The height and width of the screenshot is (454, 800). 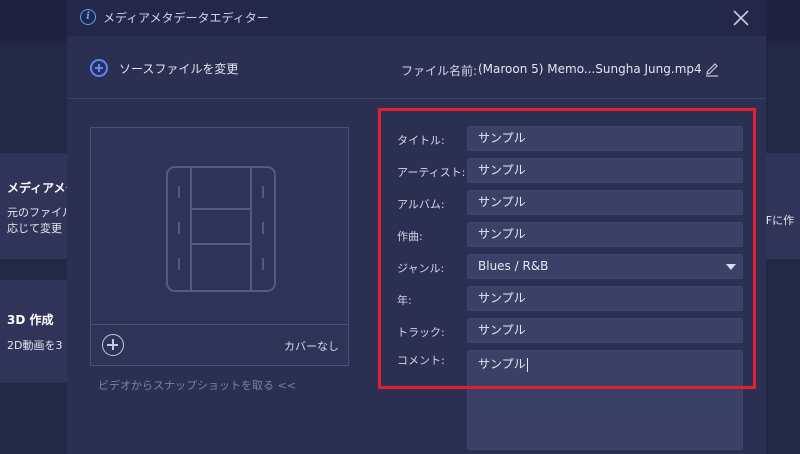 What do you see at coordinates (179, 68) in the screenshot?
I see `change-source-label: ソースファイルを変更` at bounding box center [179, 68].